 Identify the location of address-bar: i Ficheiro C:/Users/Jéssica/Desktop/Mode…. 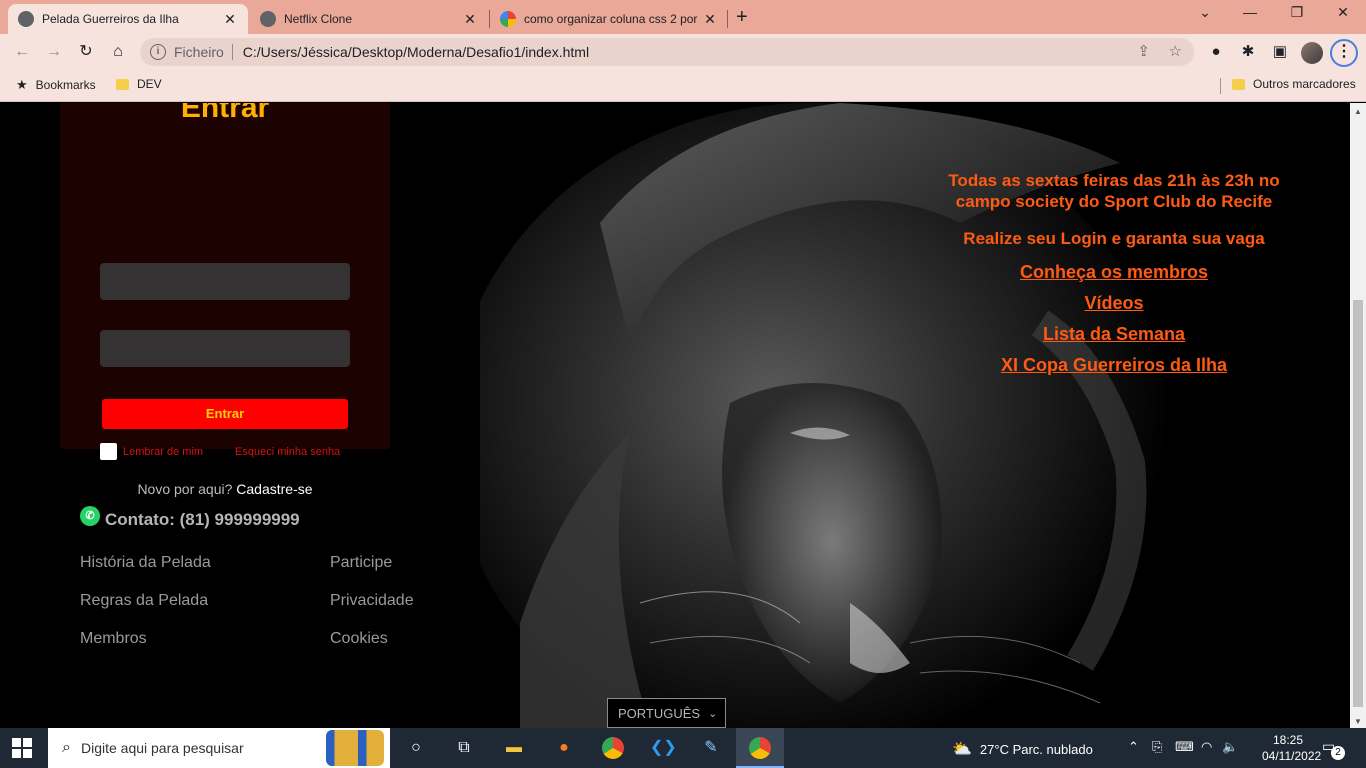
(667, 52).